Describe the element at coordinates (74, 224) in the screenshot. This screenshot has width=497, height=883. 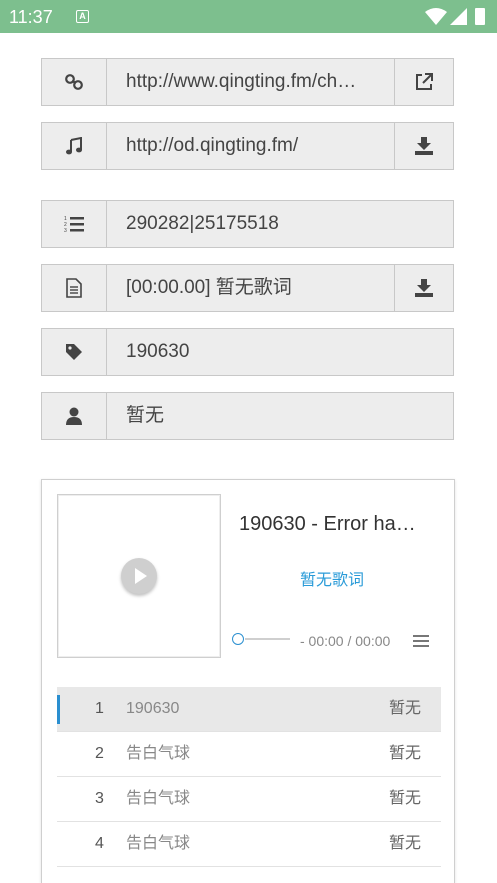
I see `ordered-list-icon: 1 2 3` at that location.